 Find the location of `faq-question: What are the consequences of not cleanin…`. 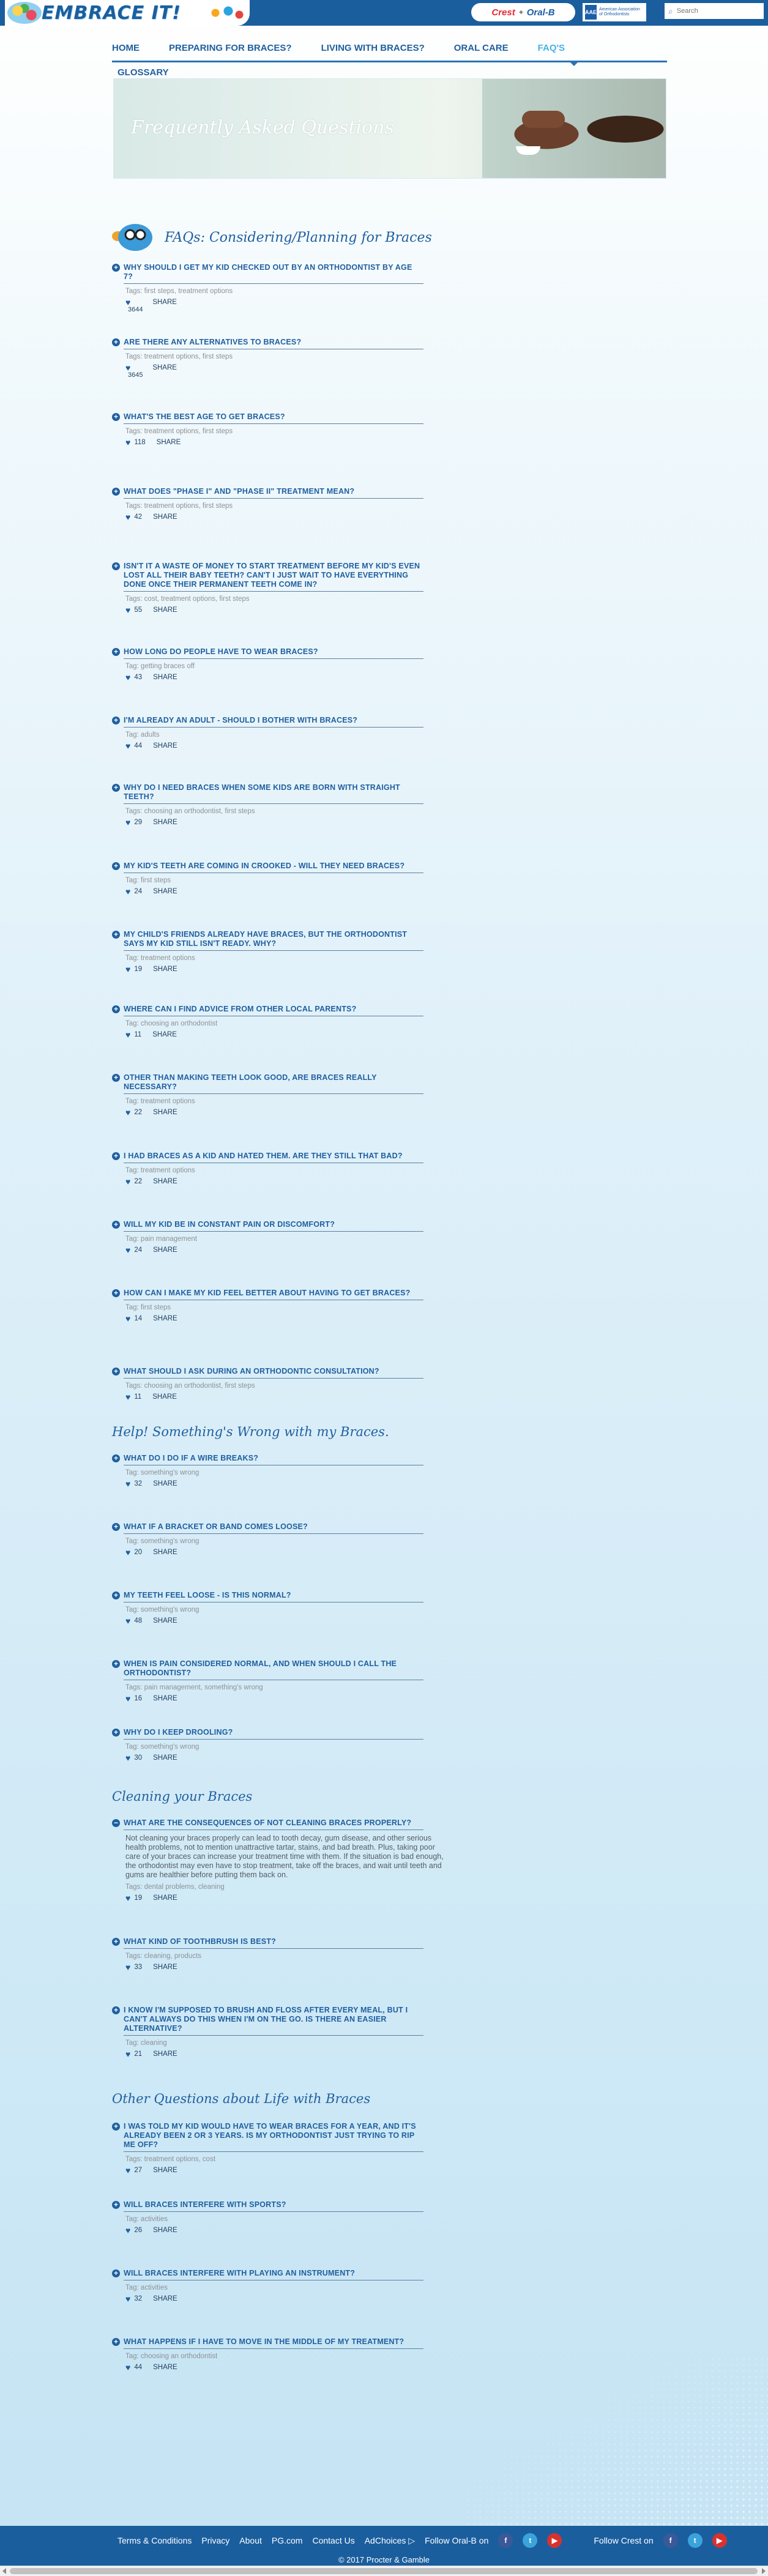

faq-question: What are the consequences of not cleanin… is located at coordinates (273, 1824).